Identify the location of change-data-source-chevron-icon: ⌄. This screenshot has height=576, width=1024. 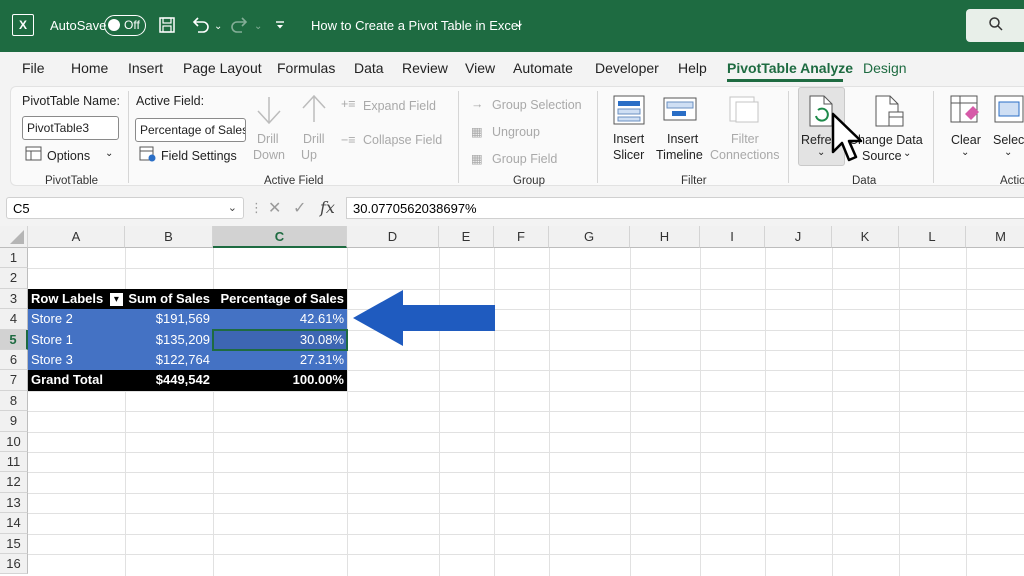
(907, 153).